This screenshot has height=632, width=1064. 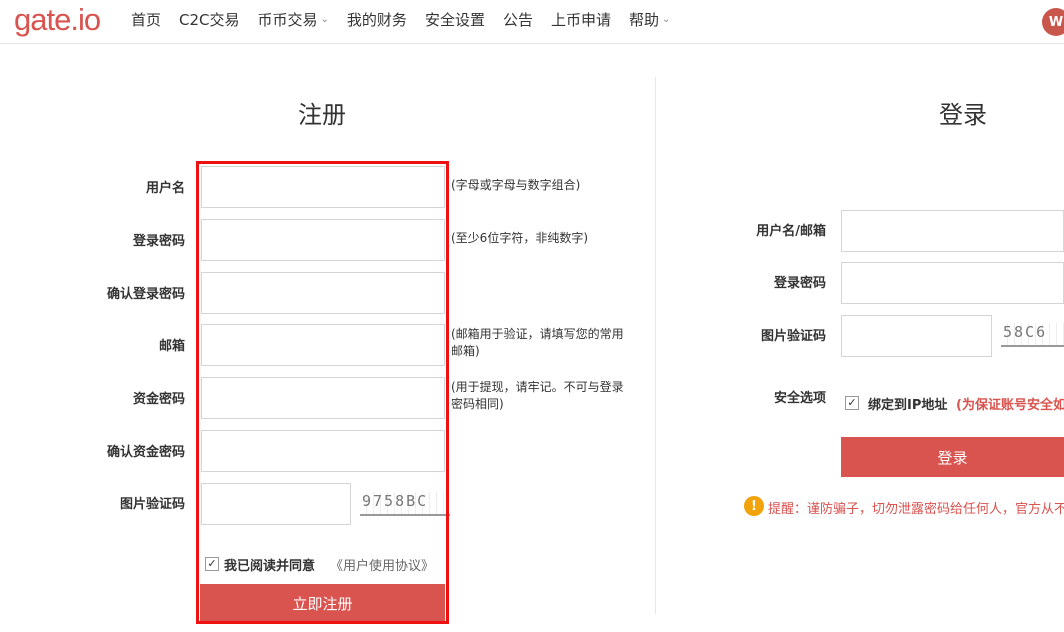 What do you see at coordinates (791, 231) in the screenshot?
I see `login-account-label: 用户名/邮箱` at bounding box center [791, 231].